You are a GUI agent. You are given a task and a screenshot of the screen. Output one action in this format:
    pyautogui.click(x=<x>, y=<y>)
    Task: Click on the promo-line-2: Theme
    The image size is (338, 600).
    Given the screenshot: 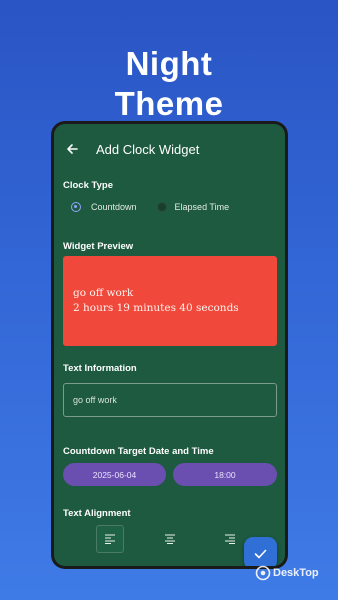 What is the action you would take?
    pyautogui.click(x=169, y=103)
    